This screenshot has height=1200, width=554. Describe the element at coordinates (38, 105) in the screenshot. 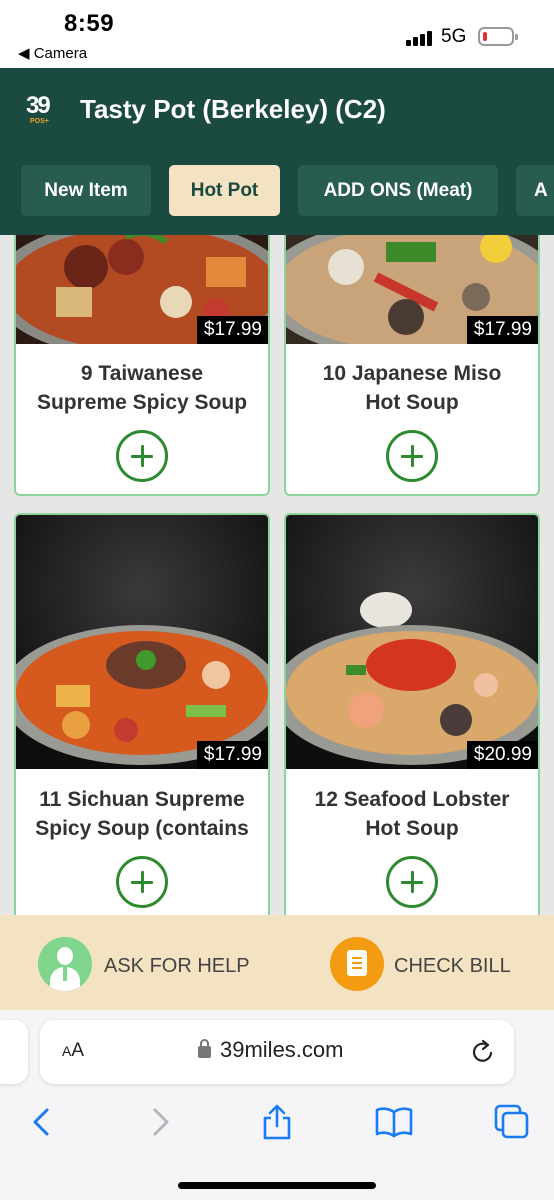

I see `logo-text: 39` at that location.